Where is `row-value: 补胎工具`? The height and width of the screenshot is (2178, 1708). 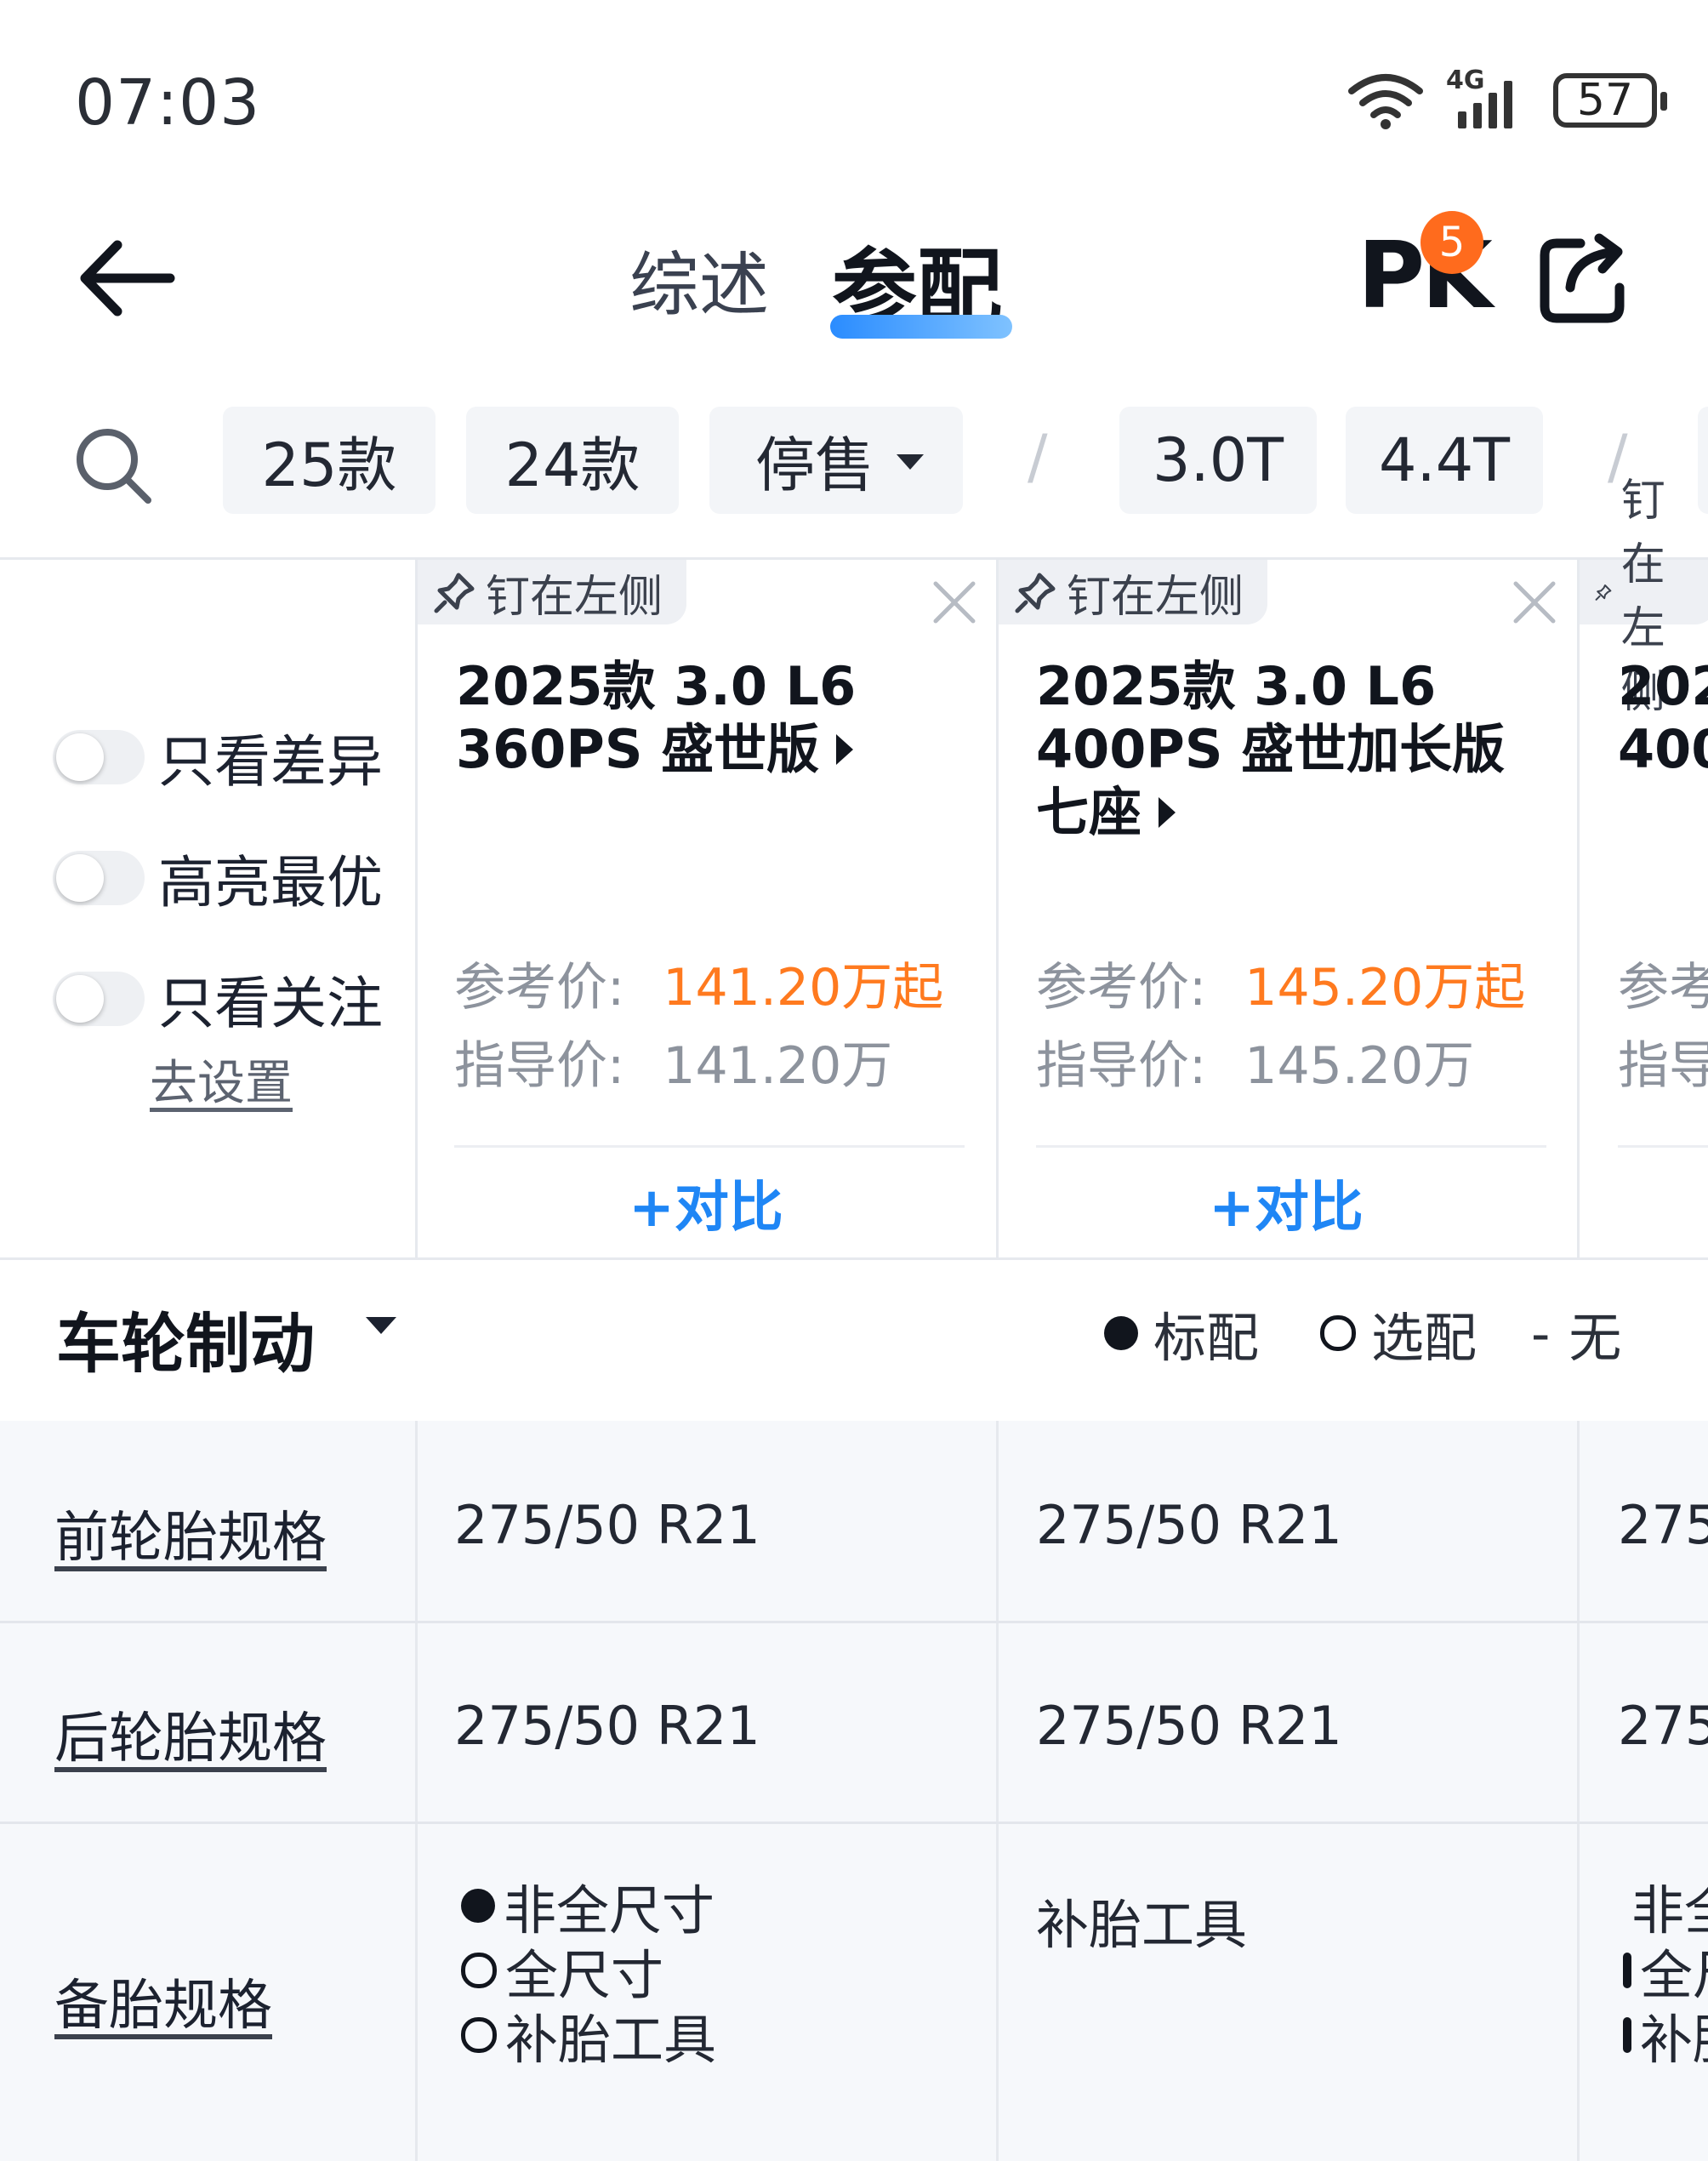 row-value: 补胎工具 is located at coordinates (1142, 1925).